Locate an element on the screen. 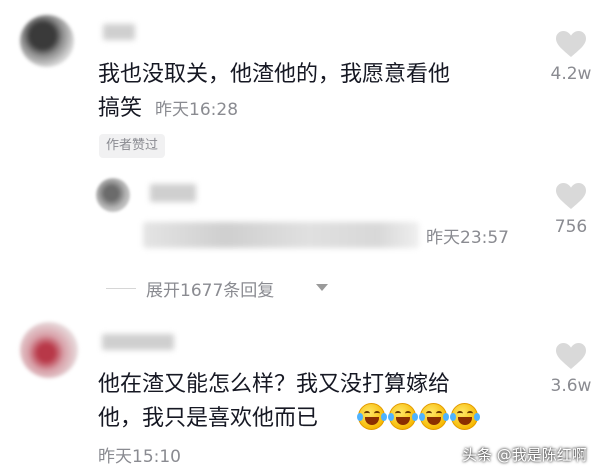 The image size is (611, 472). comment-text-line: 他，我只是喜欢他而已 is located at coordinates (208, 418).